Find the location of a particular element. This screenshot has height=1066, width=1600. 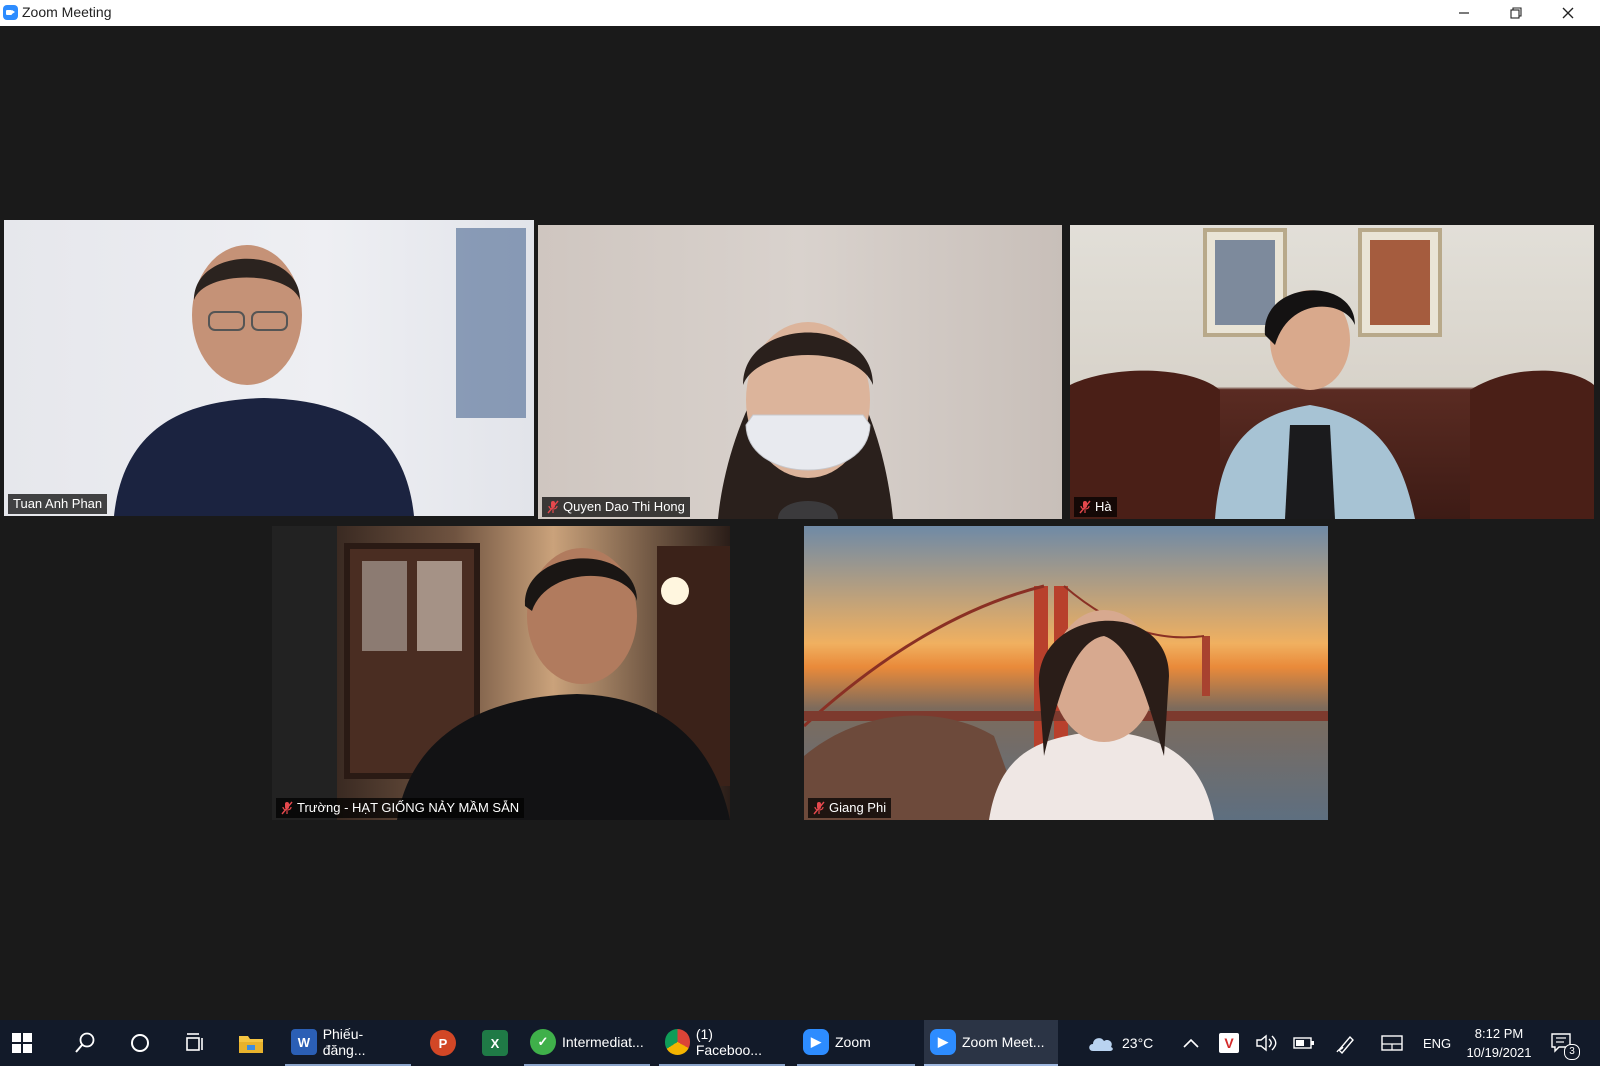

taskbar-app: X is located at coordinates (495, 1043).